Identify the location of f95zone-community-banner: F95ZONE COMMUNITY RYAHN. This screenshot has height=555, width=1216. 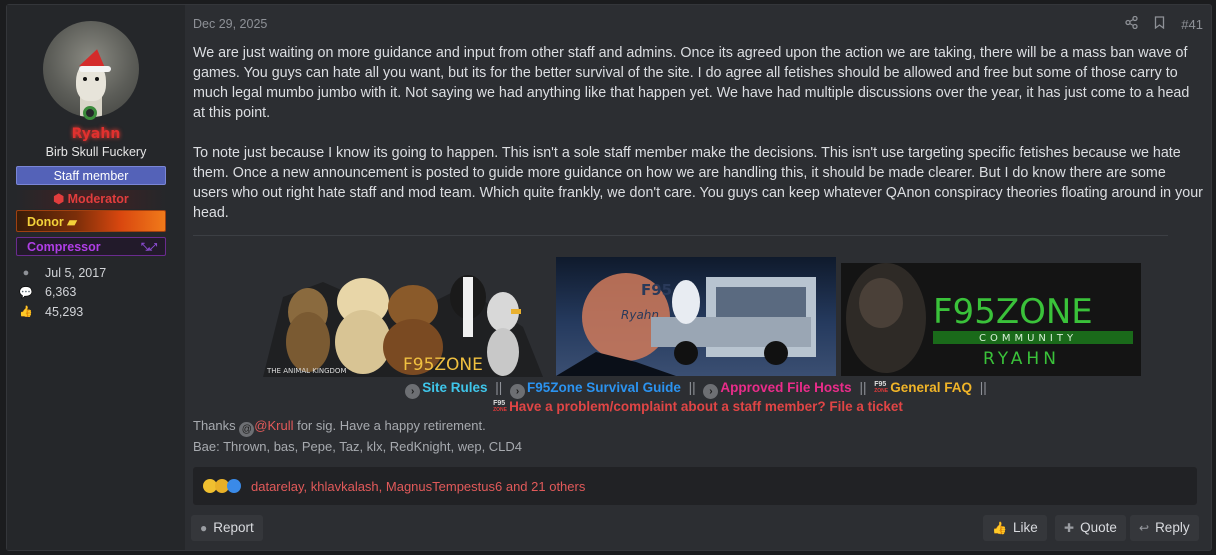
(991, 319).